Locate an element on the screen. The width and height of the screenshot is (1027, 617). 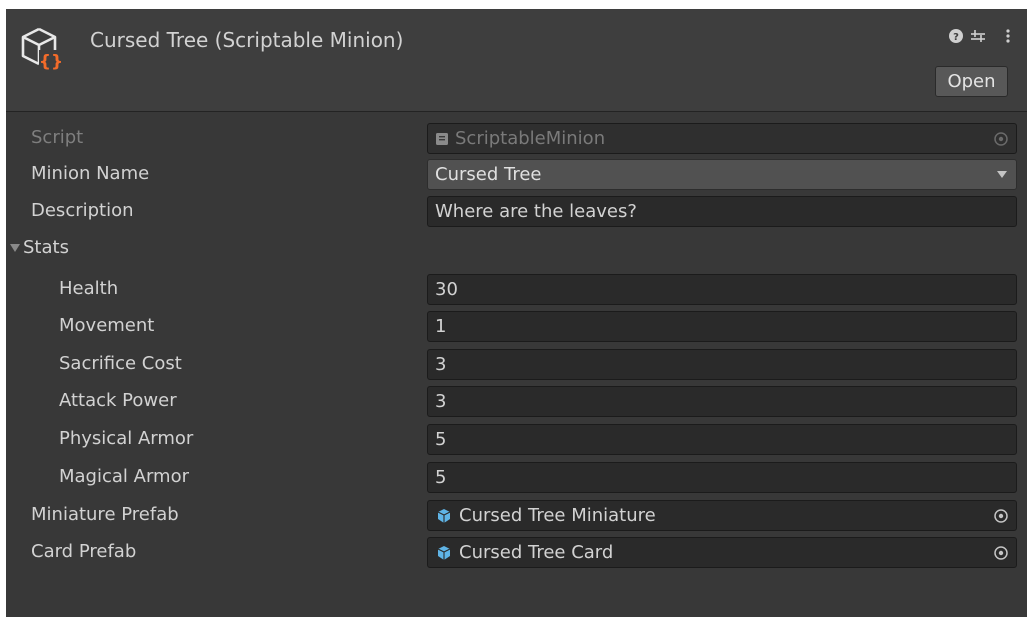
card-prefab-label: Card Prefab is located at coordinates (84, 551).